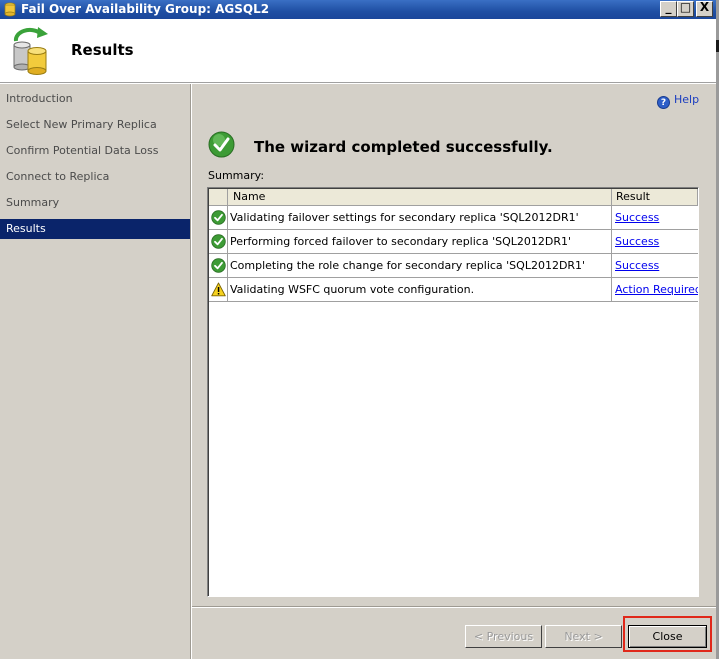 This screenshot has height=659, width=719. Describe the element at coordinates (420, 197) in the screenshot. I see `name-column-header: Name` at that location.